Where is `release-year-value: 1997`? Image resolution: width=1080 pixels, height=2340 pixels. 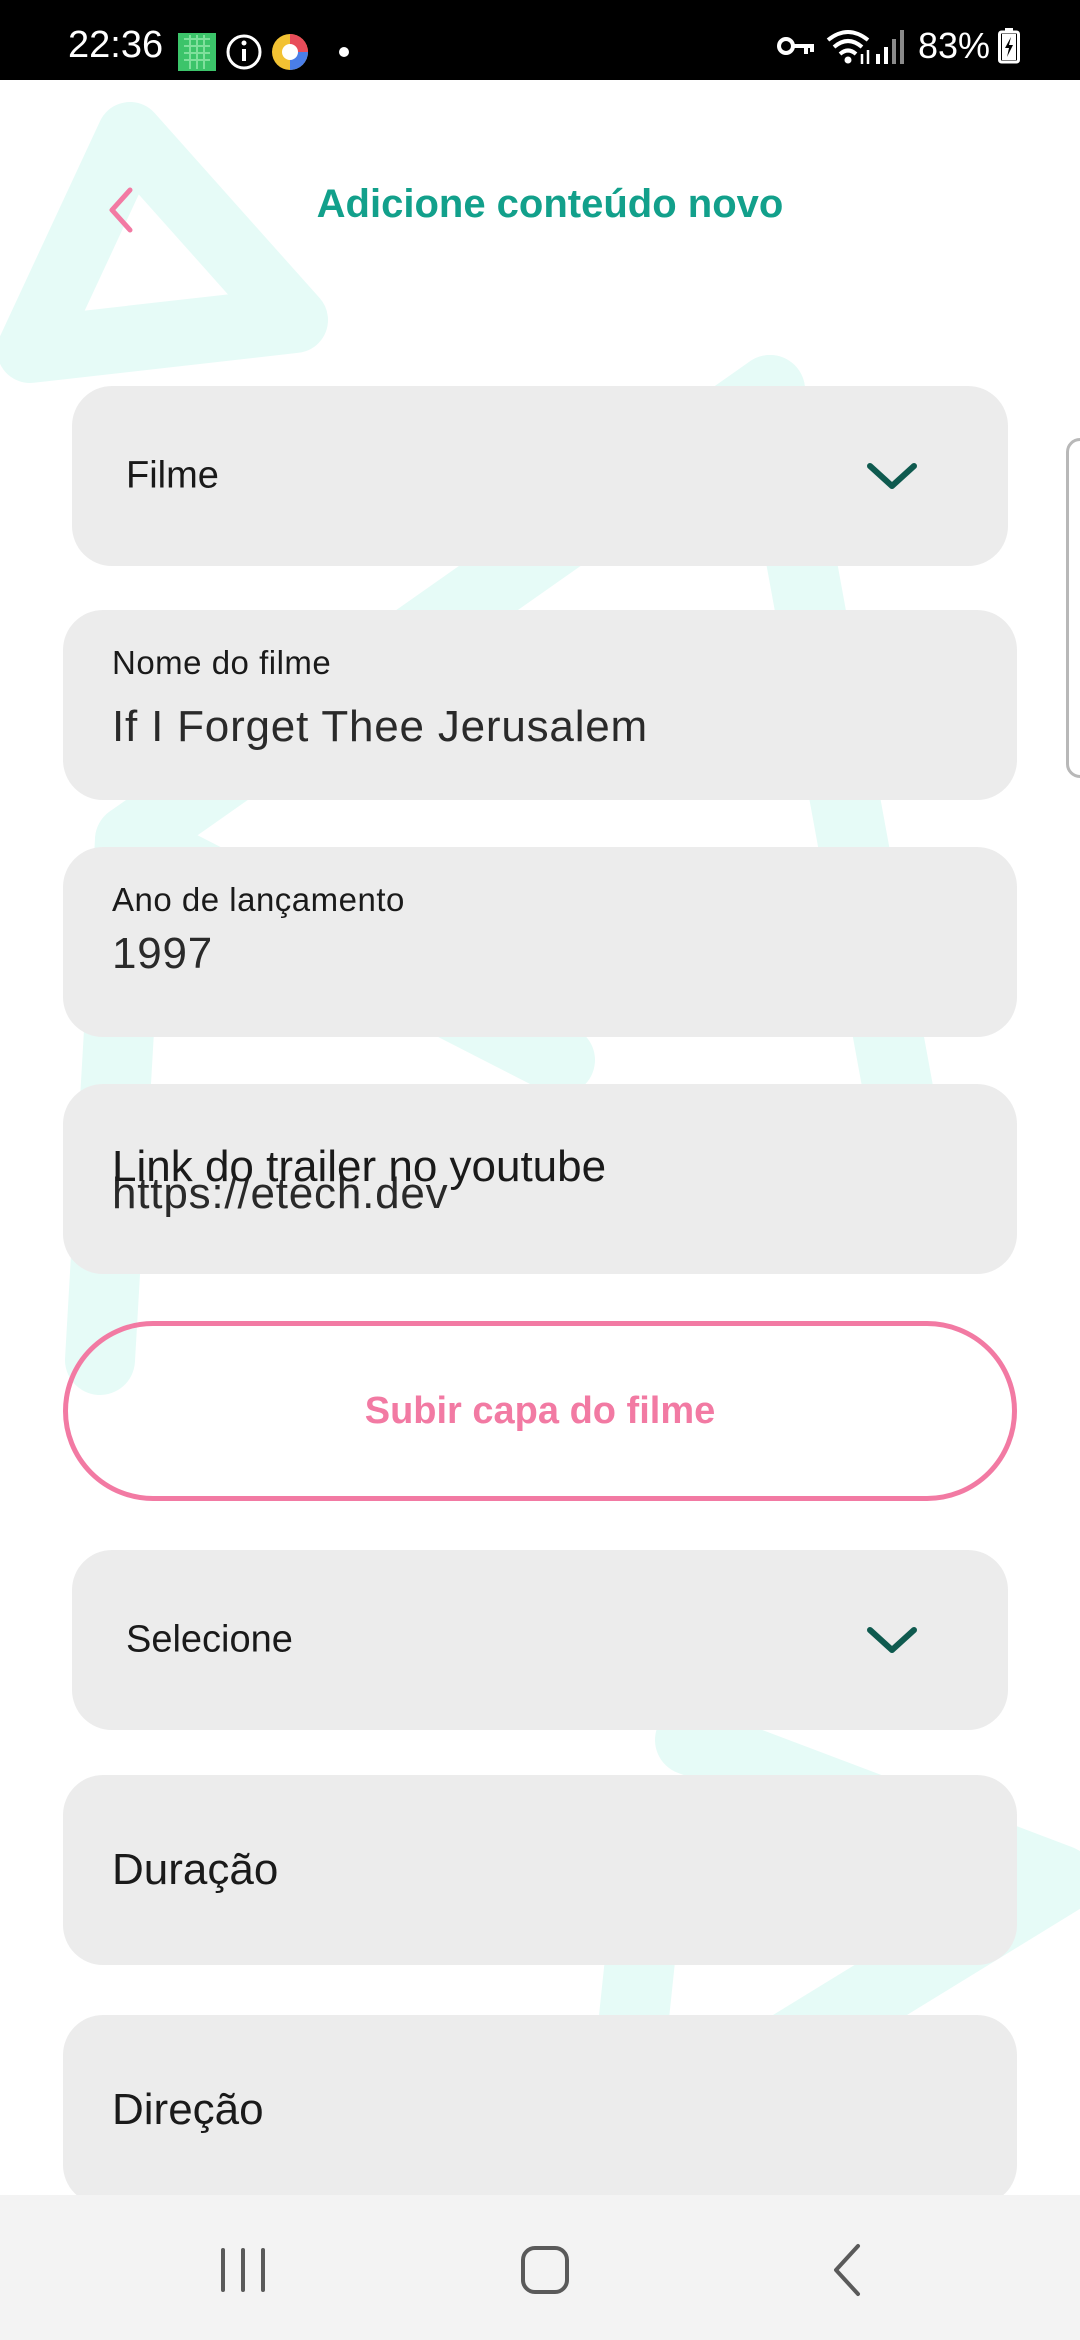 release-year-value: 1997 is located at coordinates (163, 953).